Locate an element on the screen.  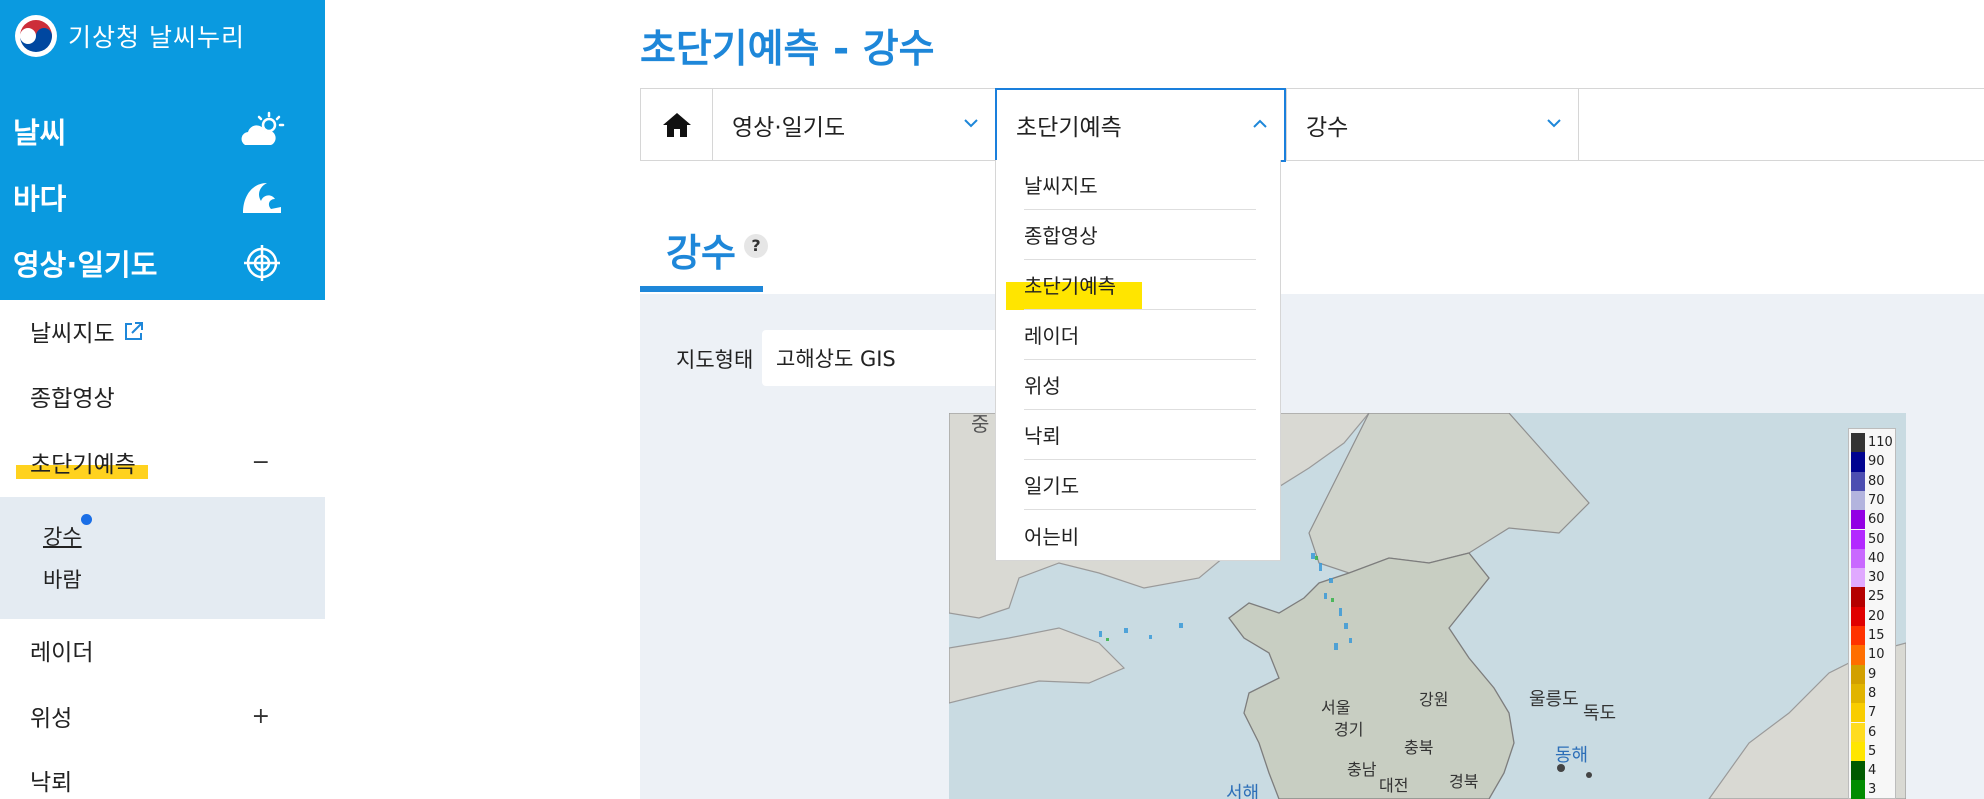
nav-select-item: 강수 is located at coordinates (1432, 124).